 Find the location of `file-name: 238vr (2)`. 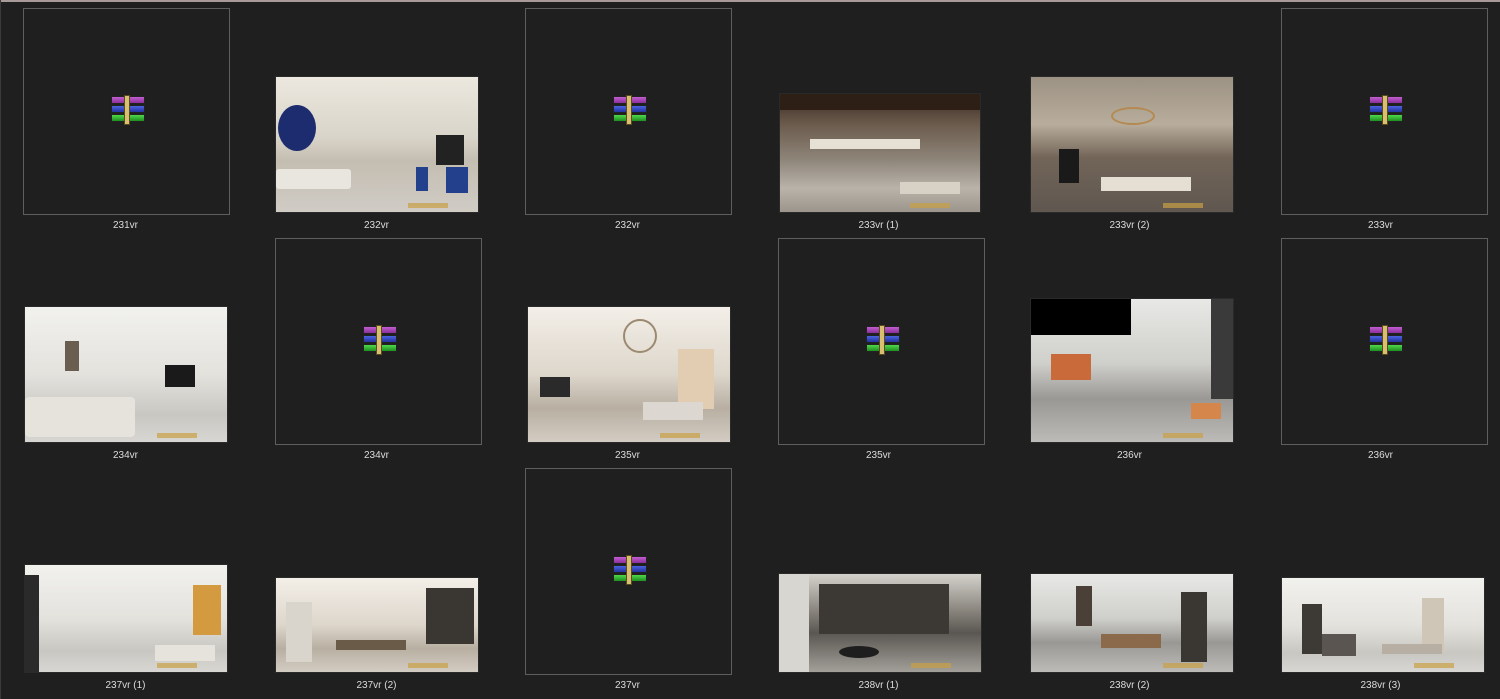

file-name: 238vr (2) is located at coordinates (1129, 685).